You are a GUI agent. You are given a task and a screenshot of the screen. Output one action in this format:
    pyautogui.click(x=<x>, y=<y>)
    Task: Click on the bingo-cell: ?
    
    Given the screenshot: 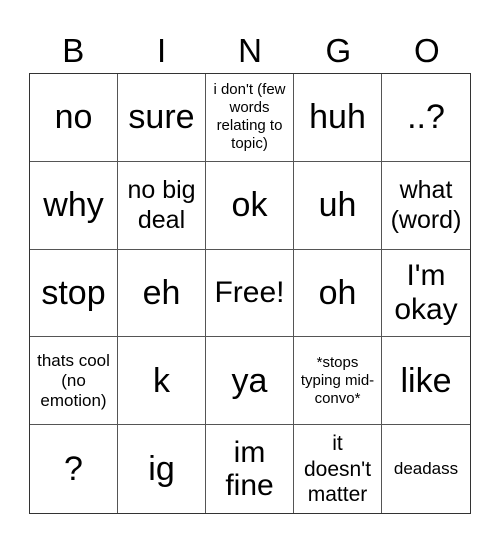 What is the action you would take?
    pyautogui.click(x=74, y=469)
    